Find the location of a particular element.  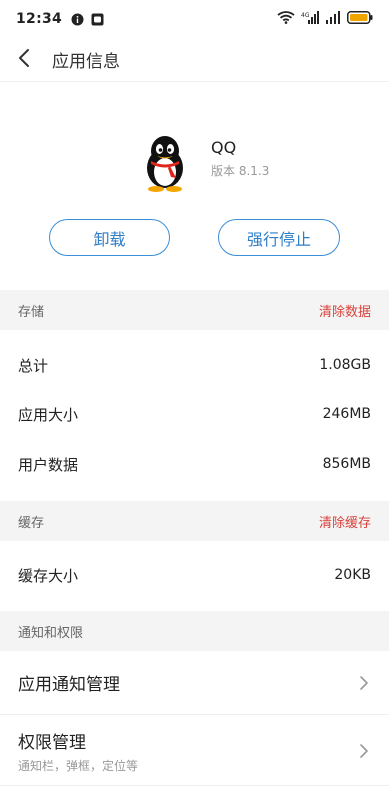

row-value: 20KB is located at coordinates (352, 575).